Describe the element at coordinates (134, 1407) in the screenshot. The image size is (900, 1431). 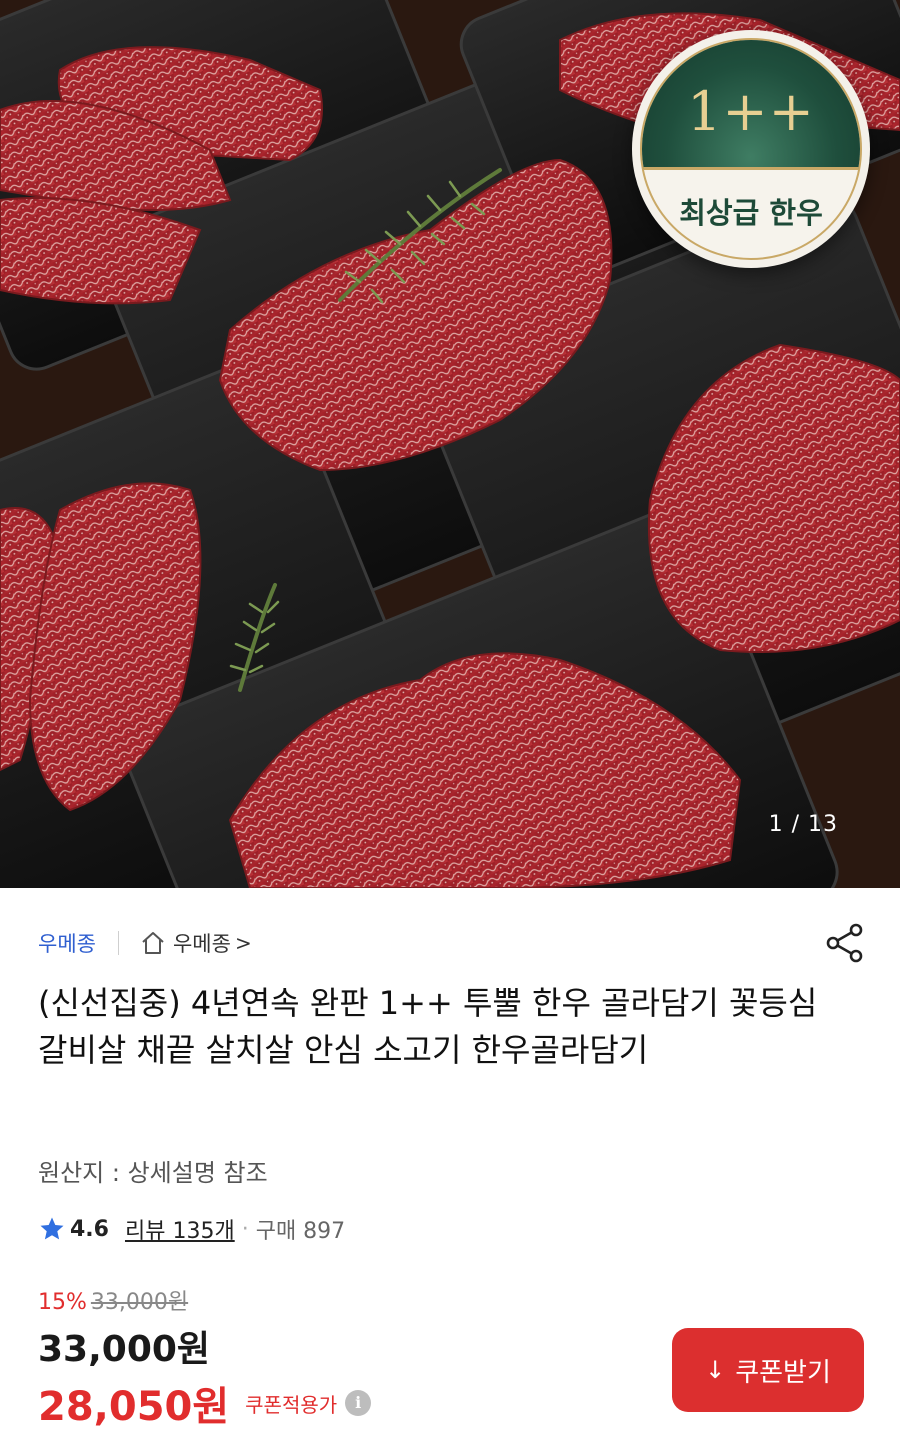
I see `coupon-price: 28,050원` at that location.